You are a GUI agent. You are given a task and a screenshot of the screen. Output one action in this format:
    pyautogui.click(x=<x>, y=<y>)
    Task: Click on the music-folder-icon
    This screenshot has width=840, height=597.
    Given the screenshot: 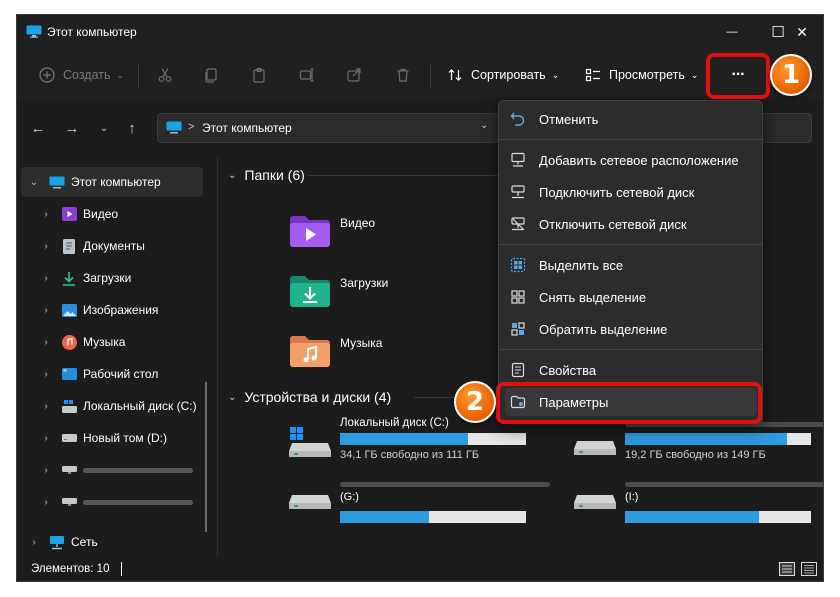 What is the action you would take?
    pyautogui.click(x=310, y=351)
    